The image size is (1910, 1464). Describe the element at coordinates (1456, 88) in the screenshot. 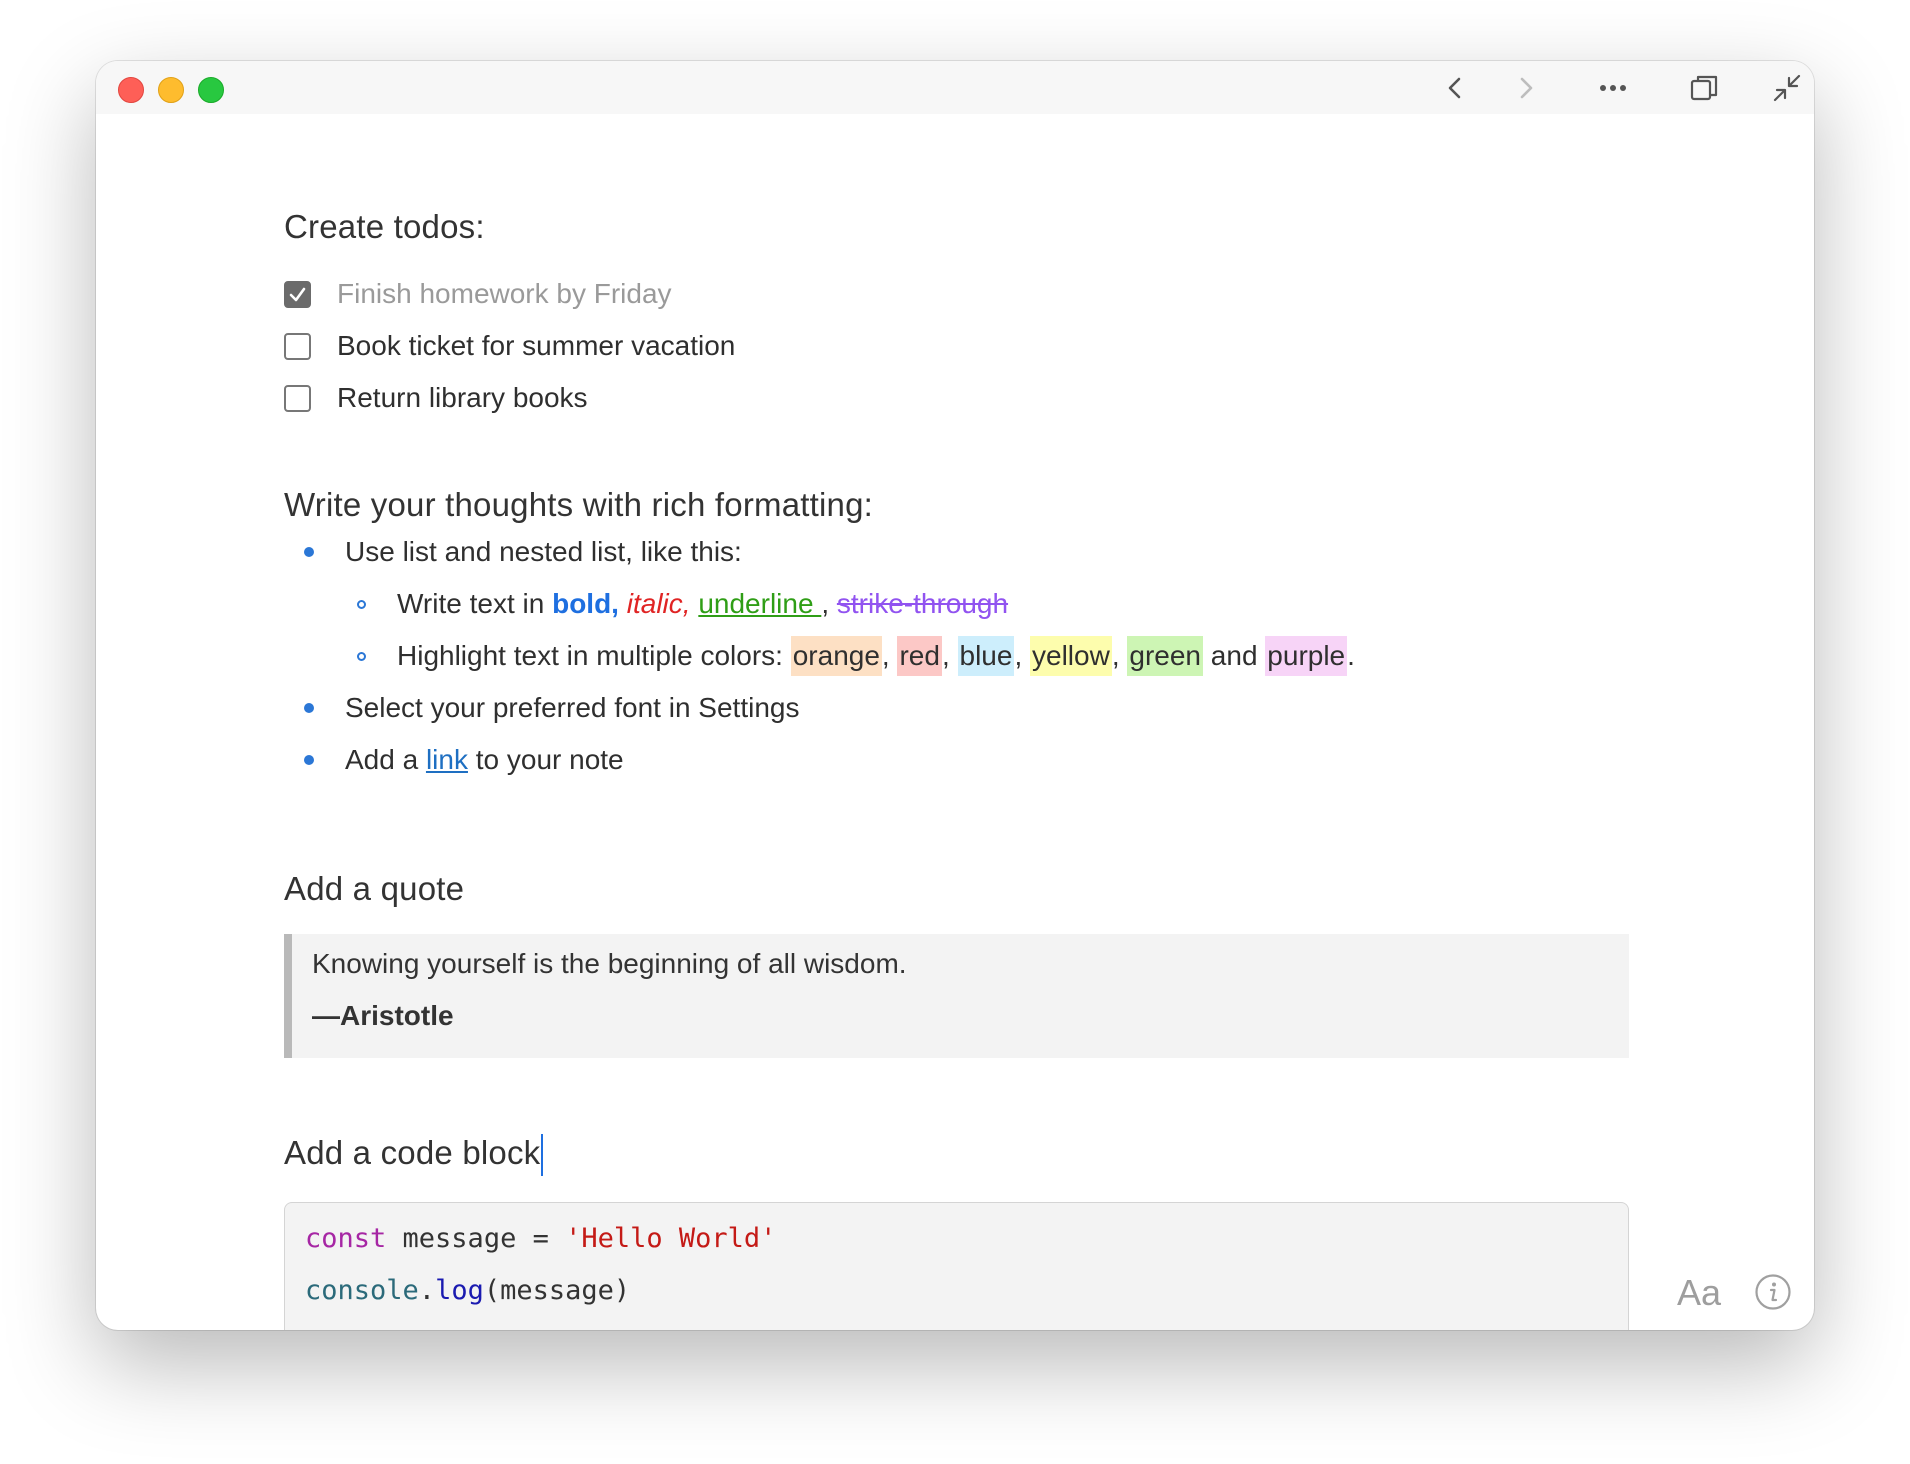

I see `chevron-left-icon` at that location.